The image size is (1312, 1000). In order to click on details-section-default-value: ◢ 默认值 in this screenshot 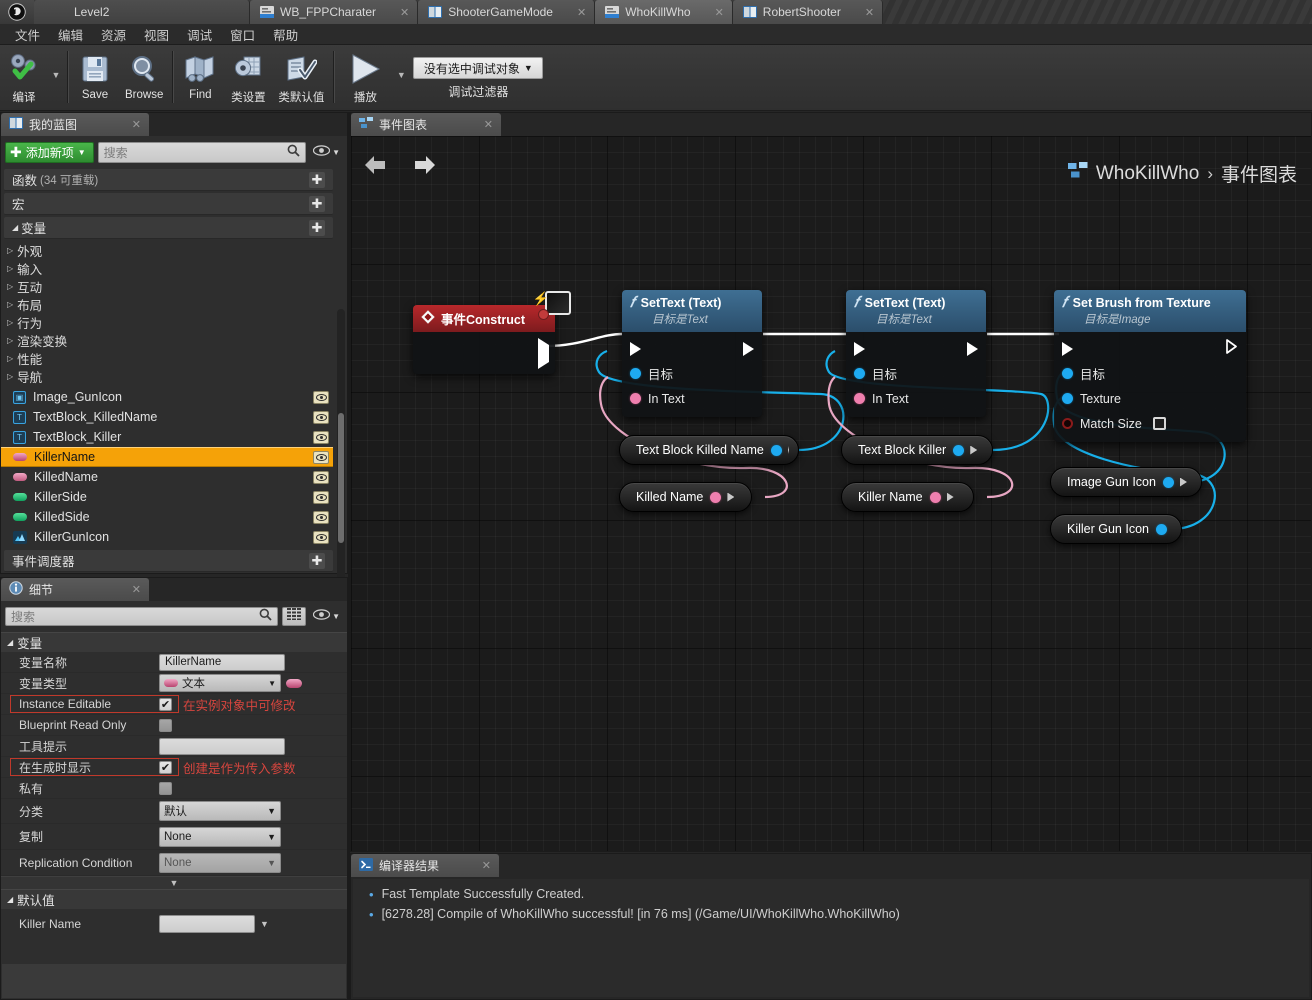, I will do `click(174, 899)`.